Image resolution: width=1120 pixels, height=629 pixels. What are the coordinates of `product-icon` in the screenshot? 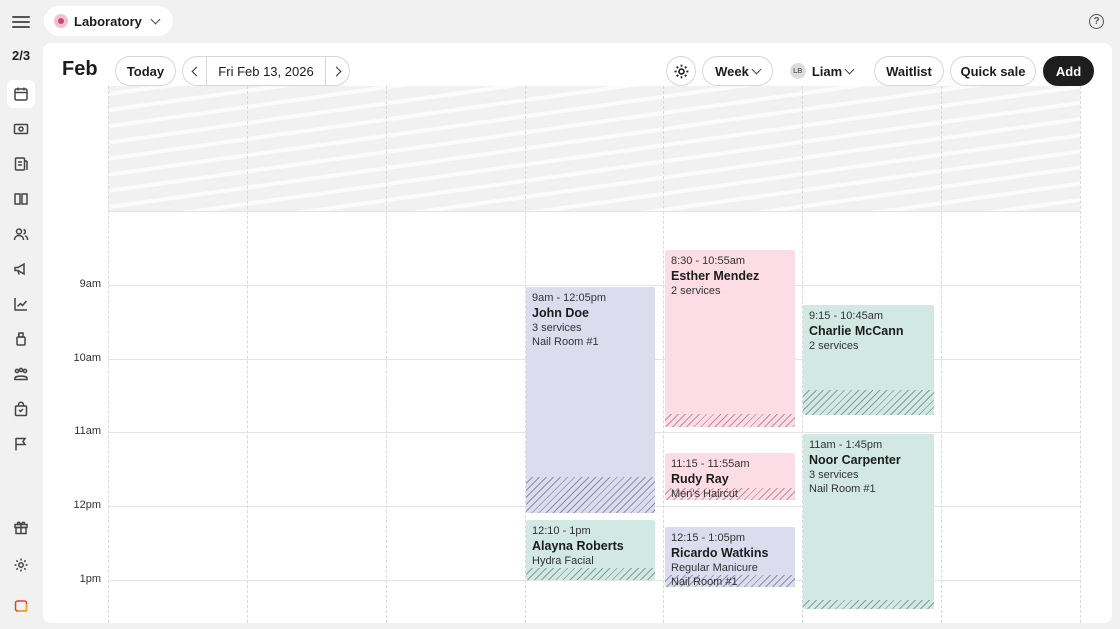 It's located at (21, 339).